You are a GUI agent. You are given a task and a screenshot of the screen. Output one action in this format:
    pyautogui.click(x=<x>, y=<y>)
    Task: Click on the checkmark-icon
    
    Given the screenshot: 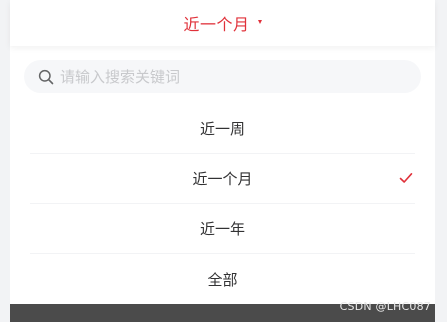 What is the action you would take?
    pyautogui.click(x=406, y=177)
    